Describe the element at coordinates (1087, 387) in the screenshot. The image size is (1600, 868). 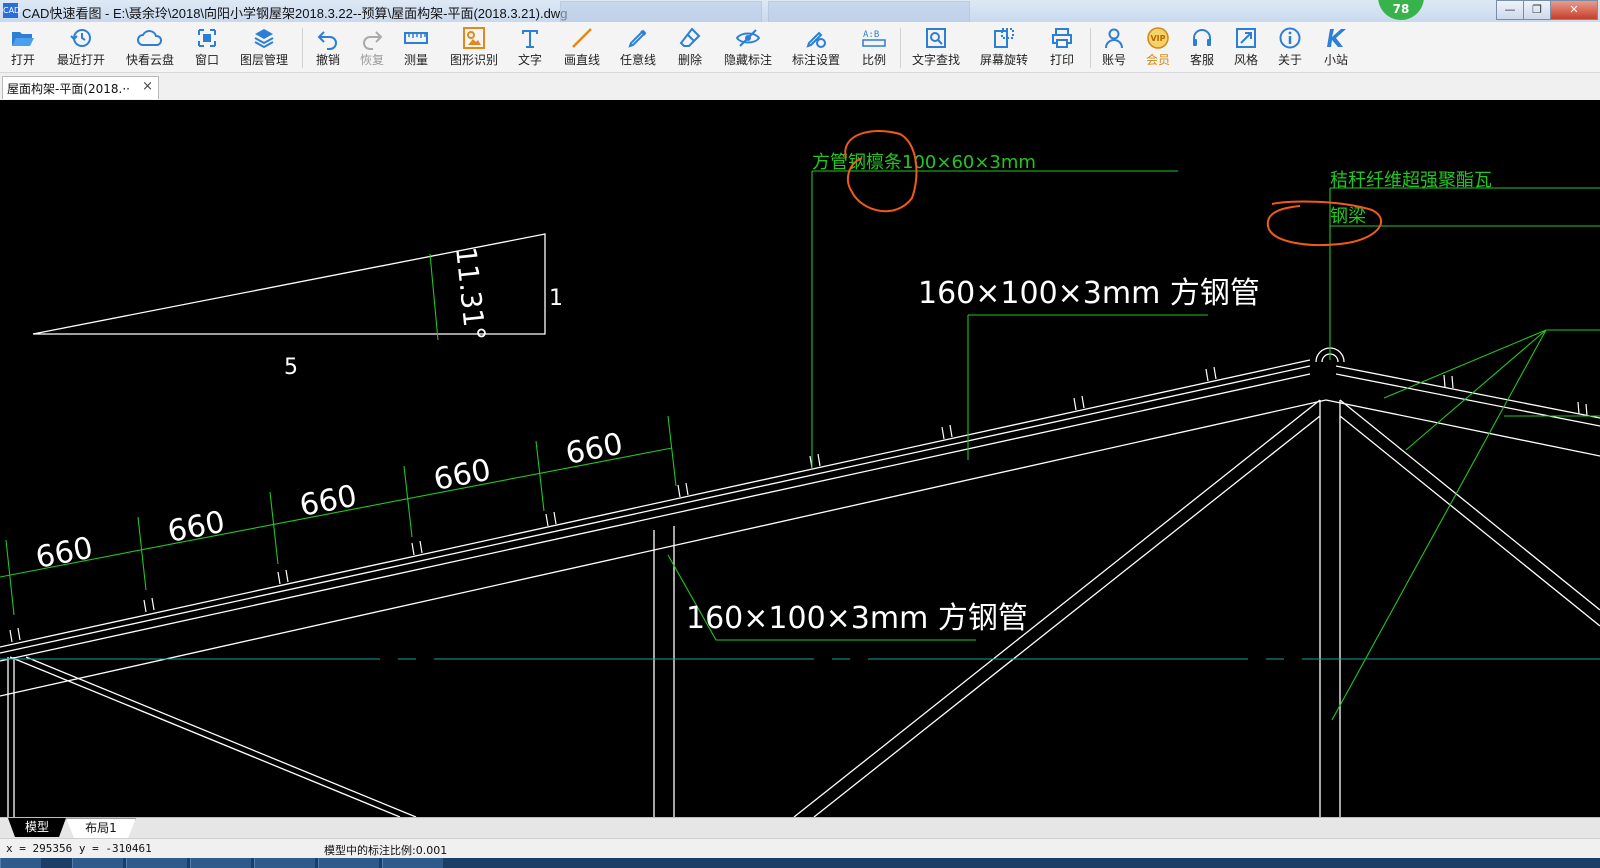
I see `pipe-leader-top` at that location.